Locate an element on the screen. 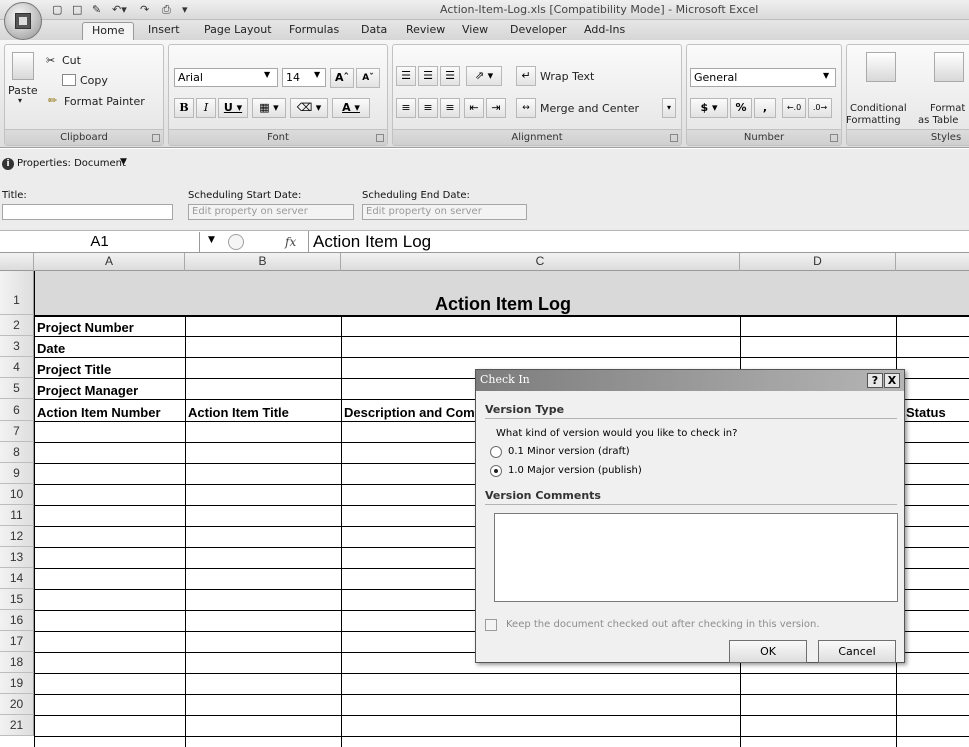 Image resolution: width=969 pixels, height=747 pixels. tab-formulas: Formulas is located at coordinates (314, 31).